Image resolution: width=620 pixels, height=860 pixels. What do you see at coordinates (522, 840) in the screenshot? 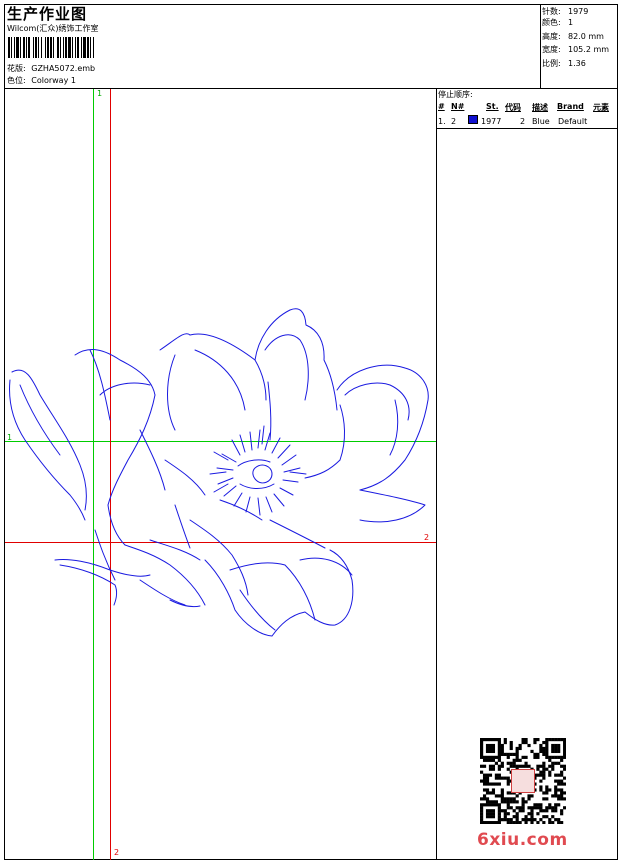
I see `watermark-text: 6xiu.com` at bounding box center [522, 840].